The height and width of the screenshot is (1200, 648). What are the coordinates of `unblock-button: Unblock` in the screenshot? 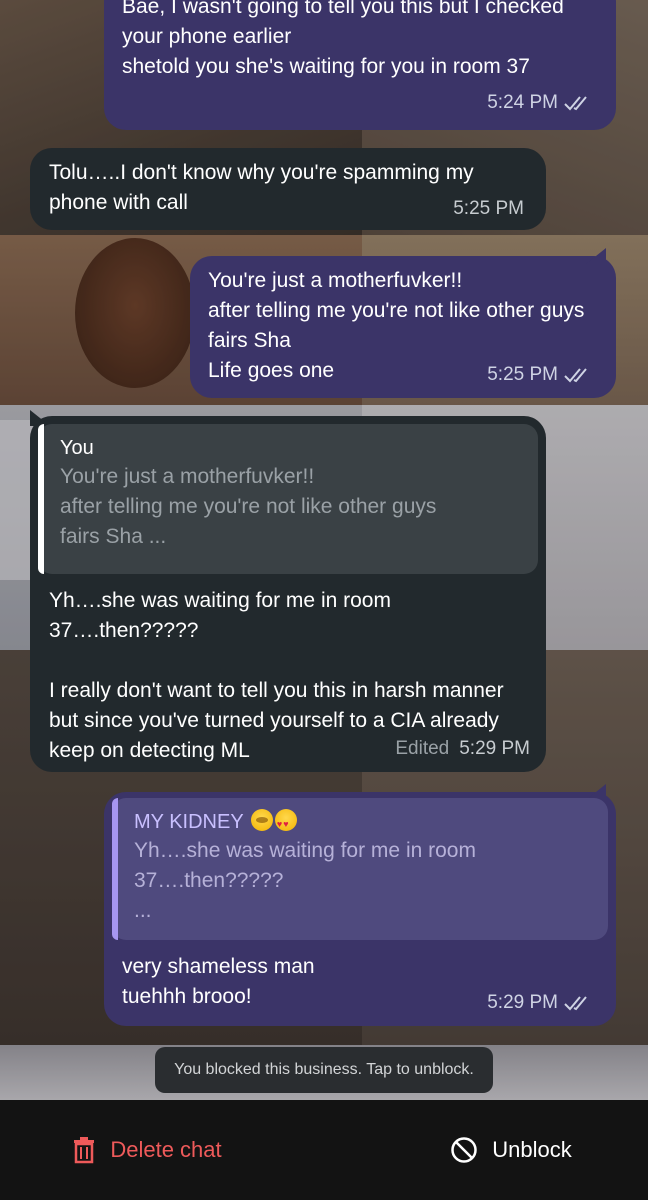 It's located at (466, 1150).